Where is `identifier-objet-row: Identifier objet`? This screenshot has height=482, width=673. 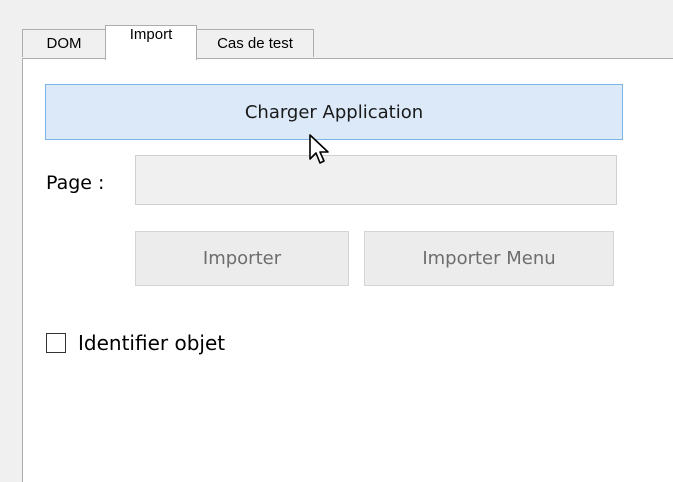 identifier-objet-row: Identifier objet is located at coordinates (135, 343).